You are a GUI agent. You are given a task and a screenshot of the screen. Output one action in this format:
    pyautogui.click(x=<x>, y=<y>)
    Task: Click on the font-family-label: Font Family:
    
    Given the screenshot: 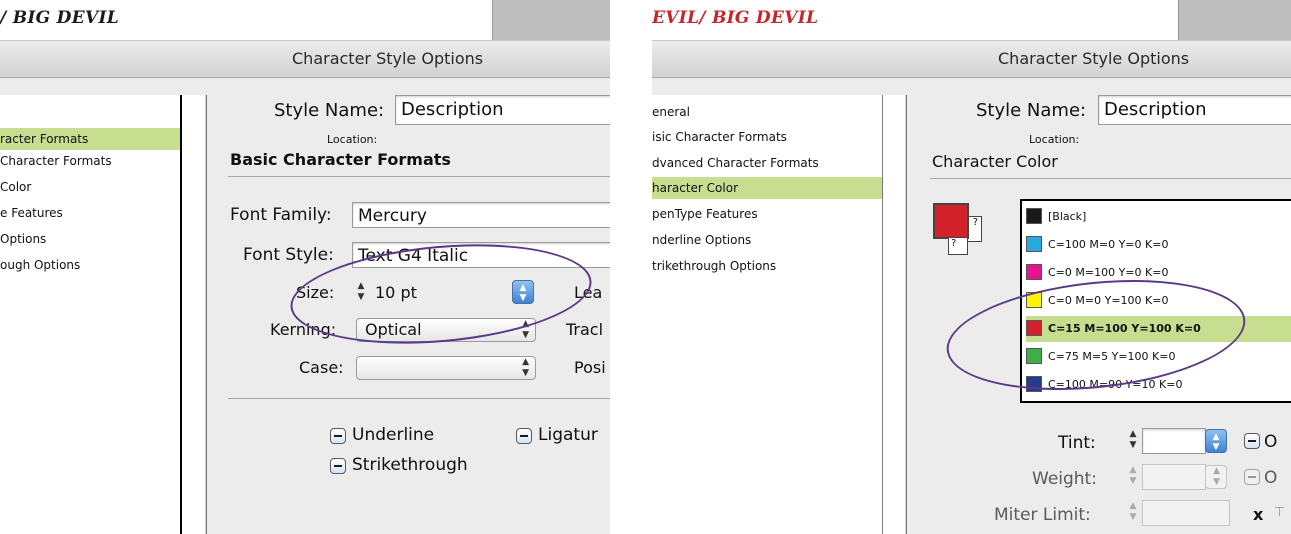 What is the action you would take?
    pyautogui.click(x=281, y=215)
    